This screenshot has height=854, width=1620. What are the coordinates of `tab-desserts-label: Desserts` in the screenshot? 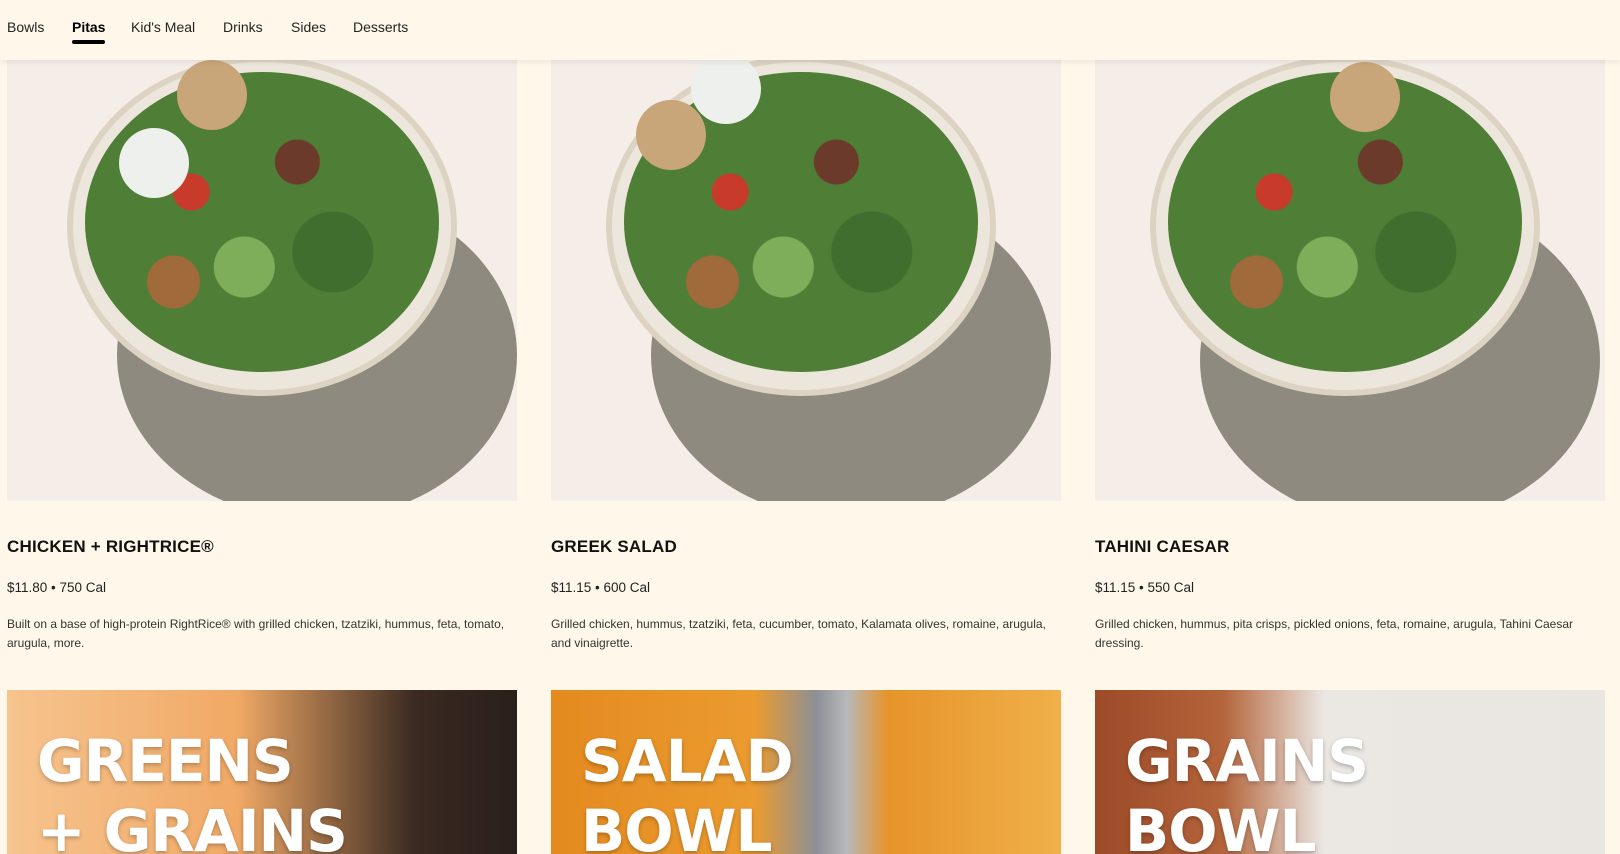 It's located at (381, 27).